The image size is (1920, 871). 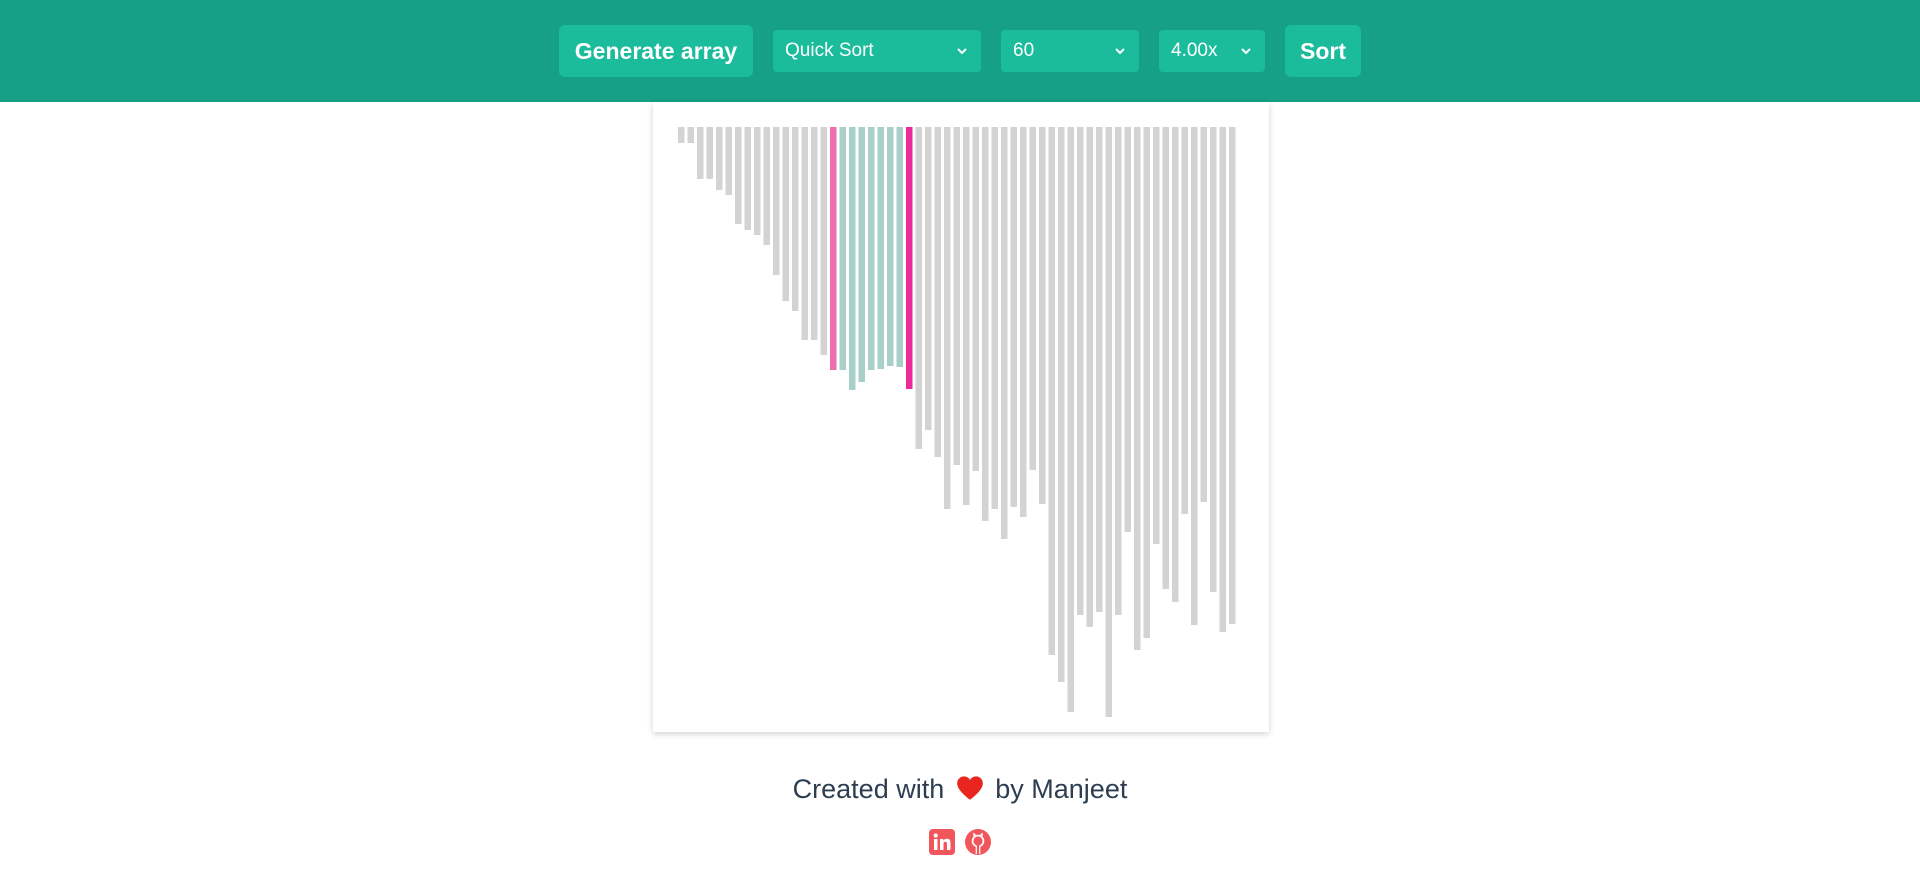 I want to click on array-size-select: 60, so click(x=1070, y=51).